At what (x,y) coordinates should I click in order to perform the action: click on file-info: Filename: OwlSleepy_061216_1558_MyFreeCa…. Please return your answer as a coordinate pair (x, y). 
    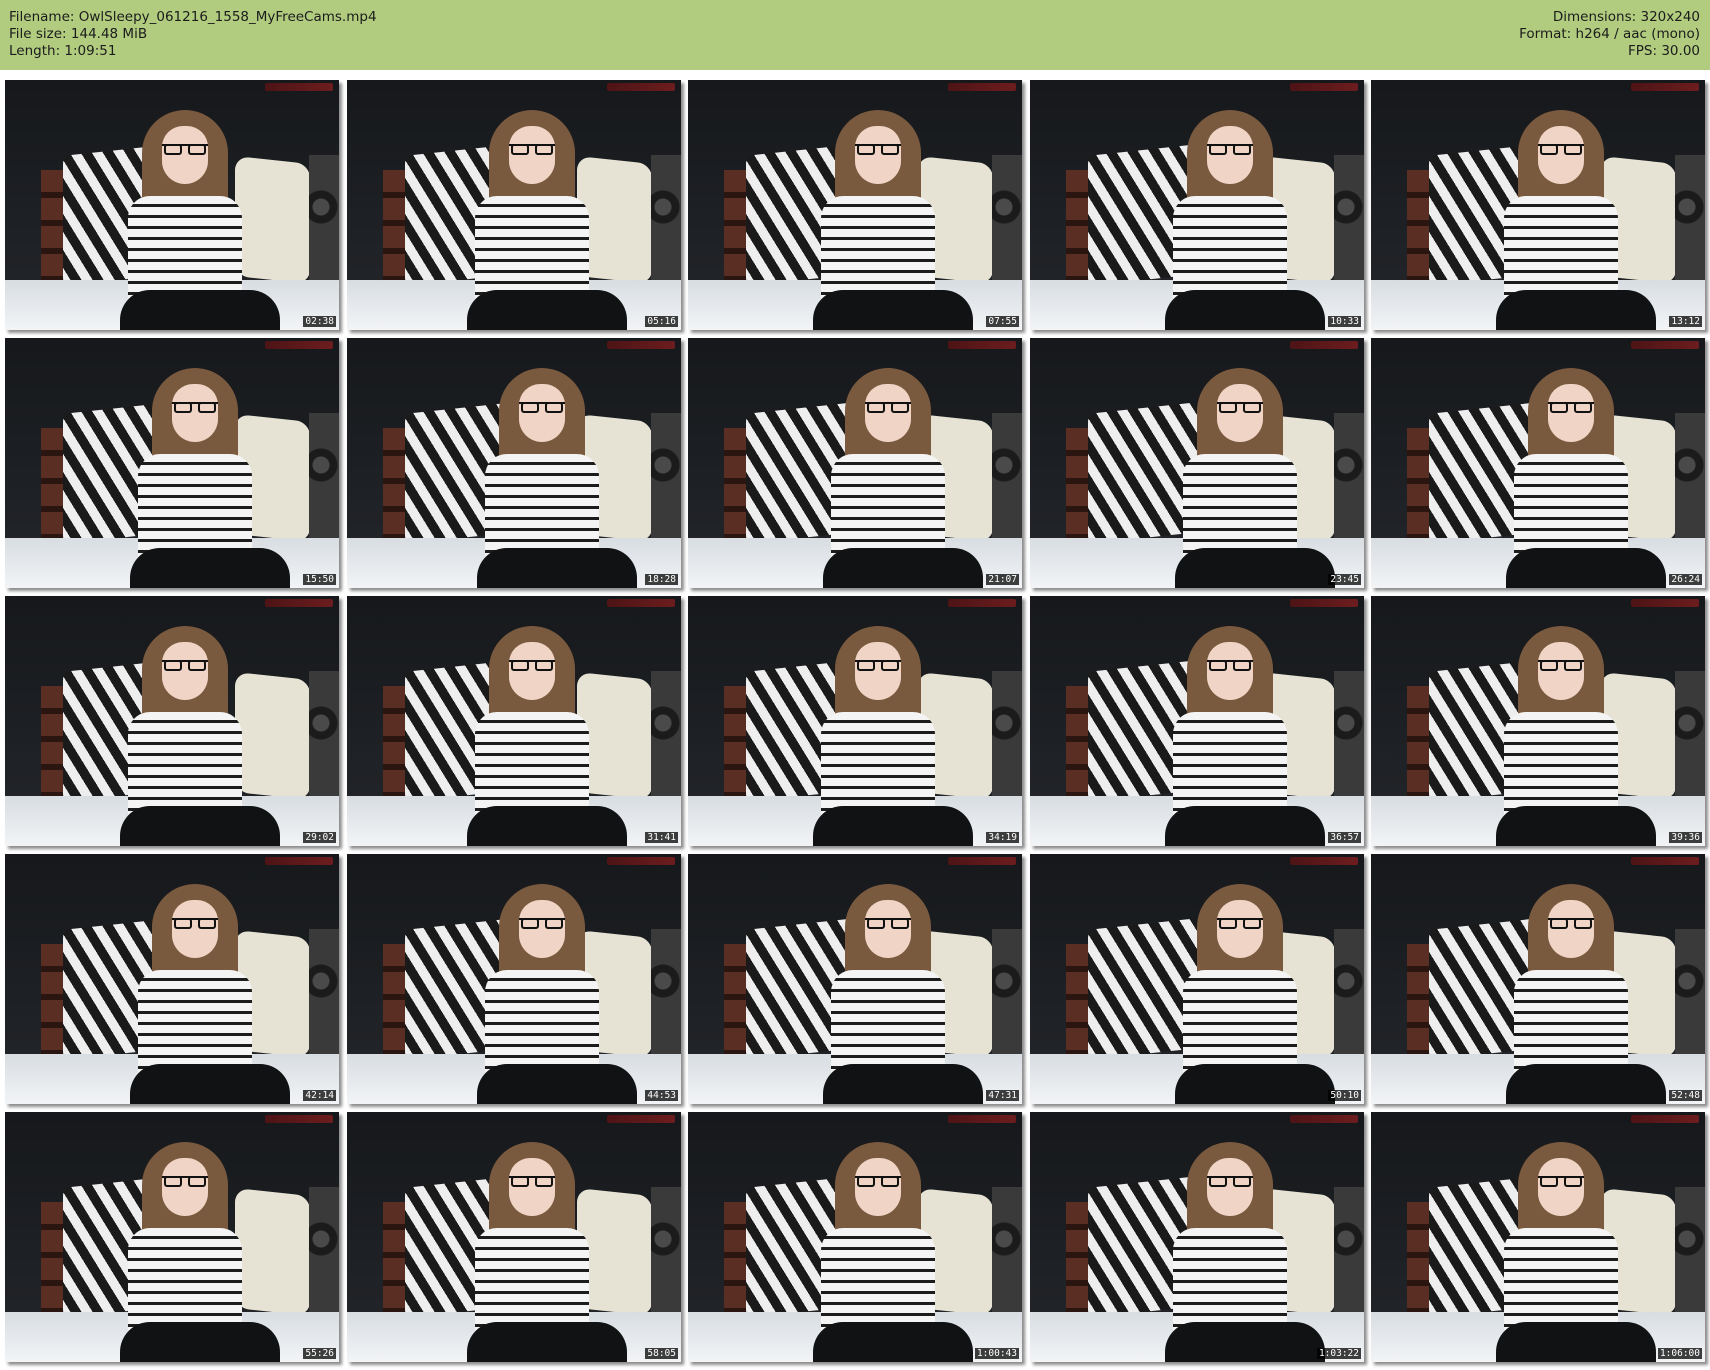
    Looking at the image, I should click on (193, 34).